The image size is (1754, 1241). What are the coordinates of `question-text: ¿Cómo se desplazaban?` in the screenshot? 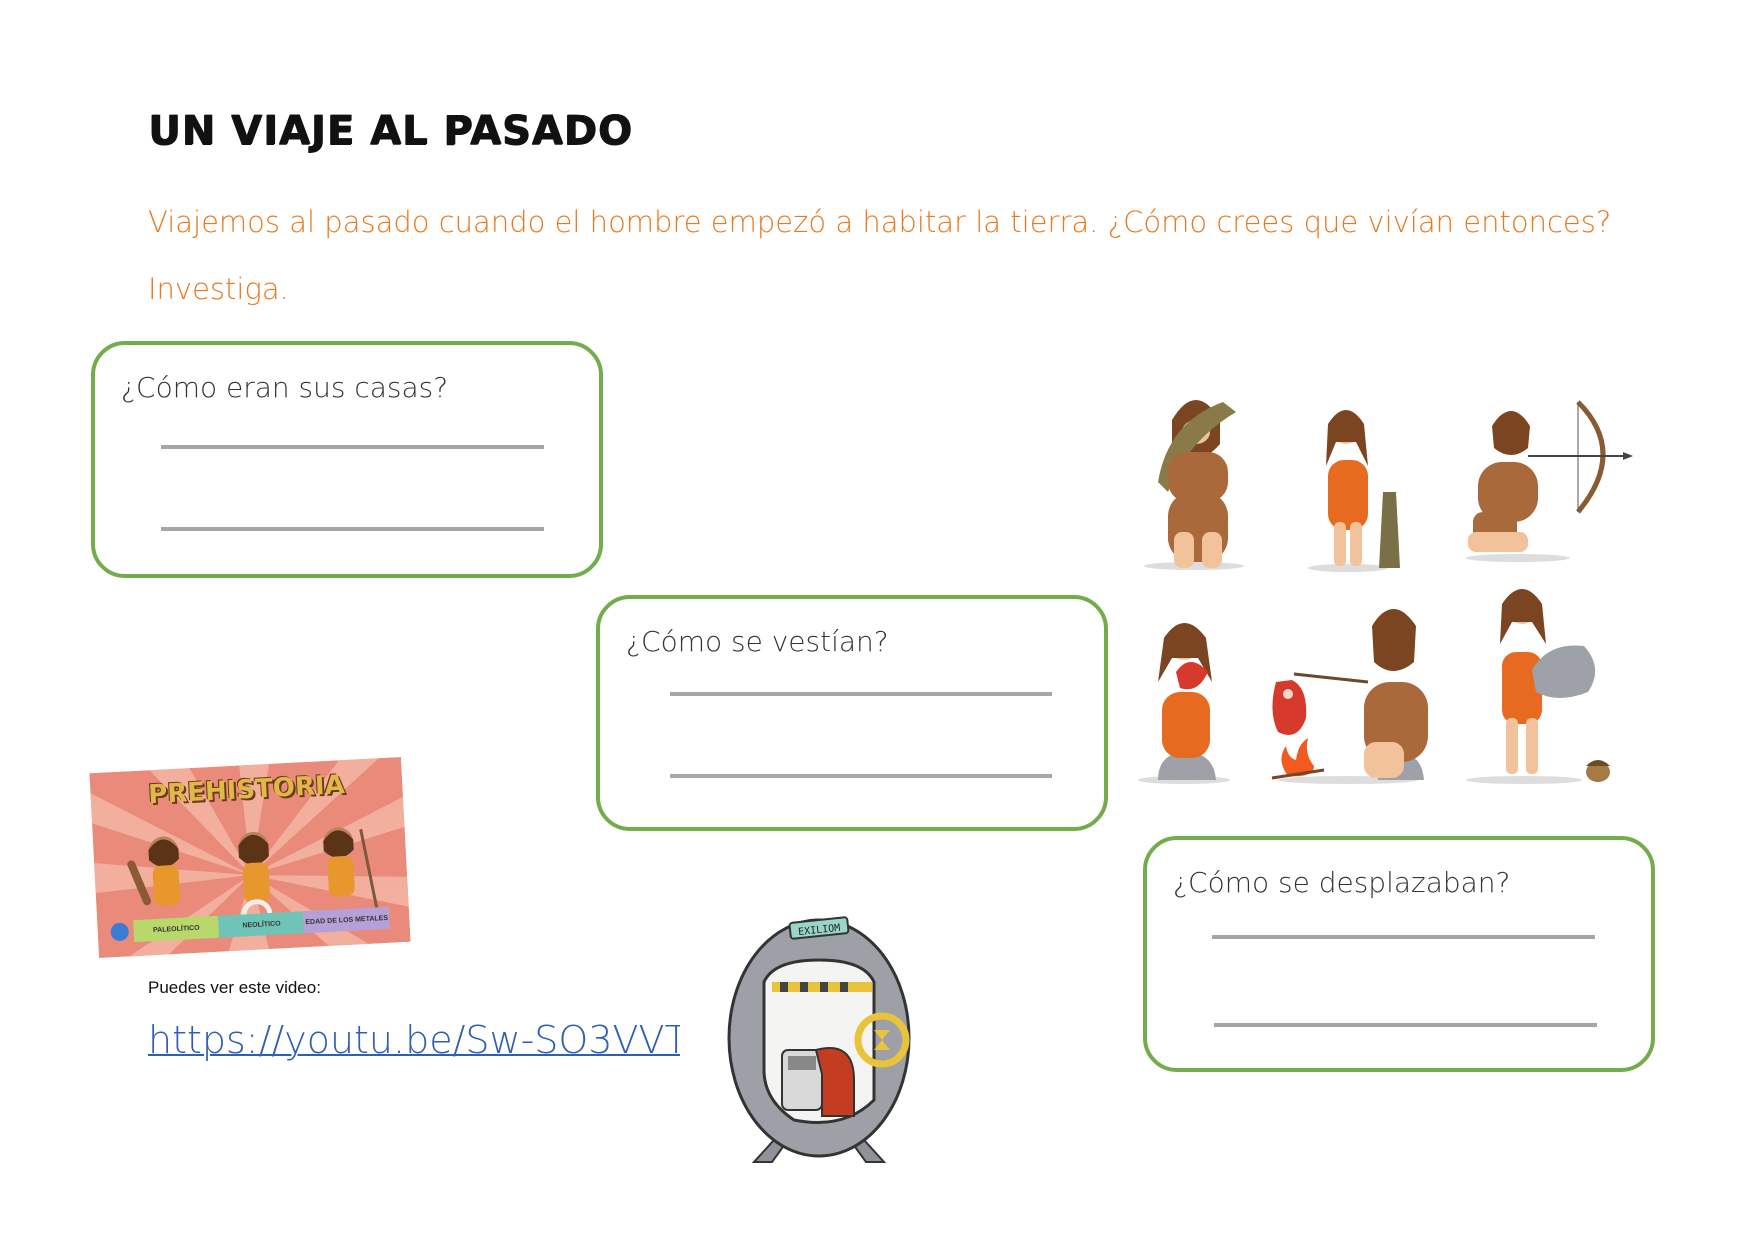 It's located at (1342, 882).